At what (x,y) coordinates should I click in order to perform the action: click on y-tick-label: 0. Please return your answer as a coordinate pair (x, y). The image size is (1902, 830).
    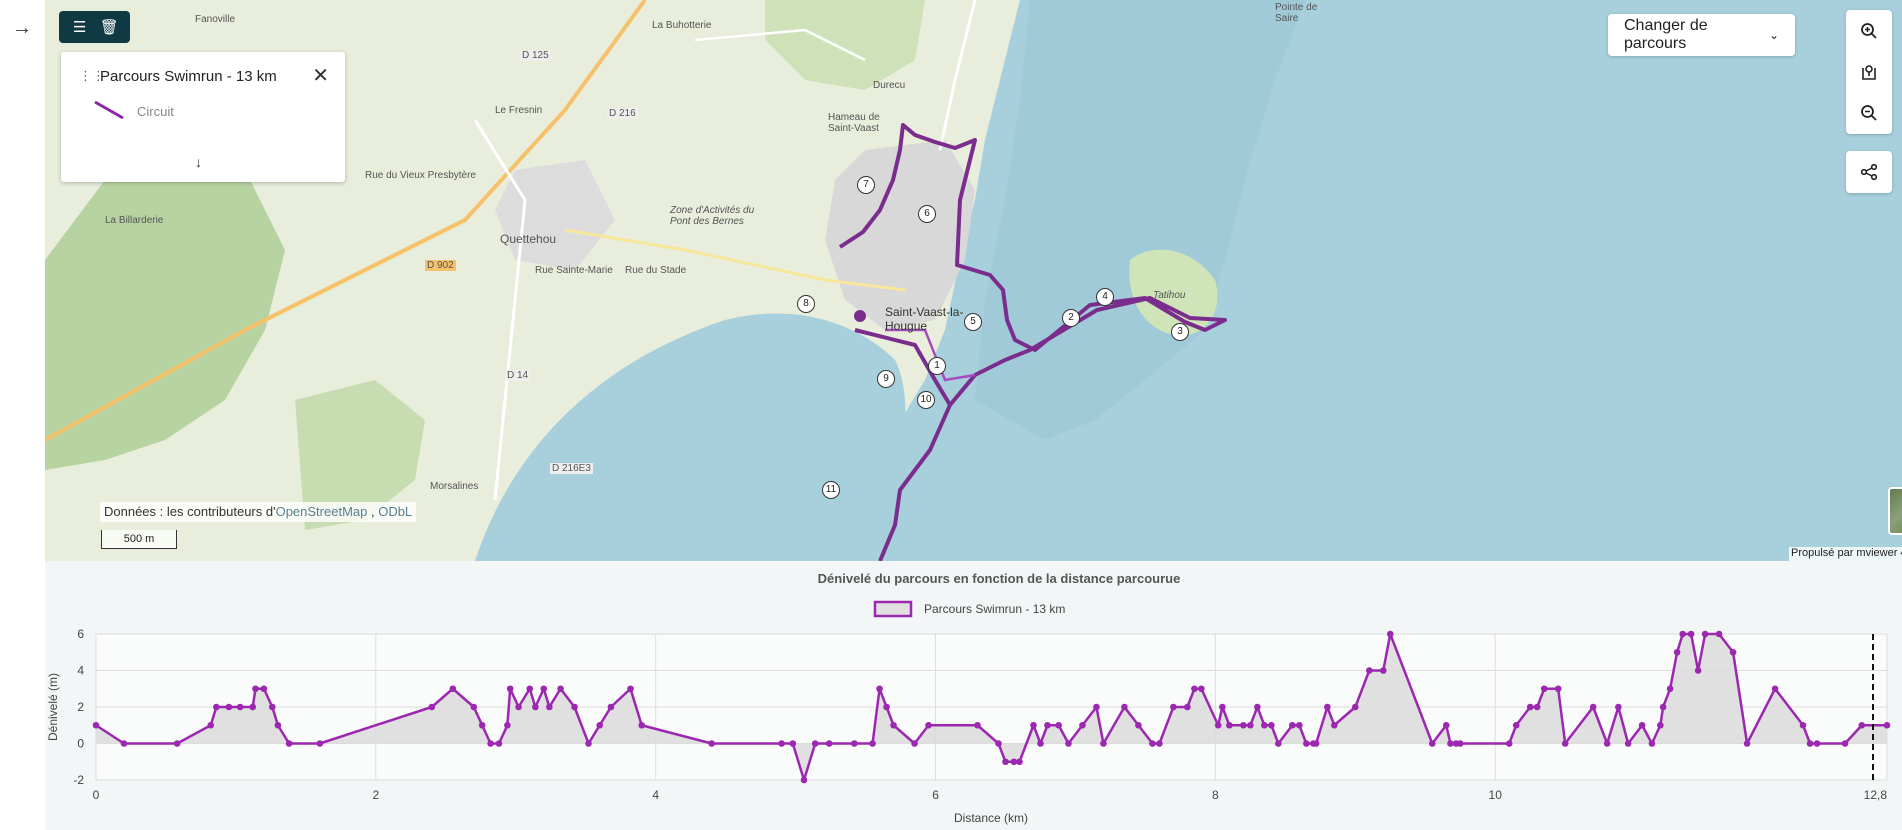
    Looking at the image, I should click on (80, 744).